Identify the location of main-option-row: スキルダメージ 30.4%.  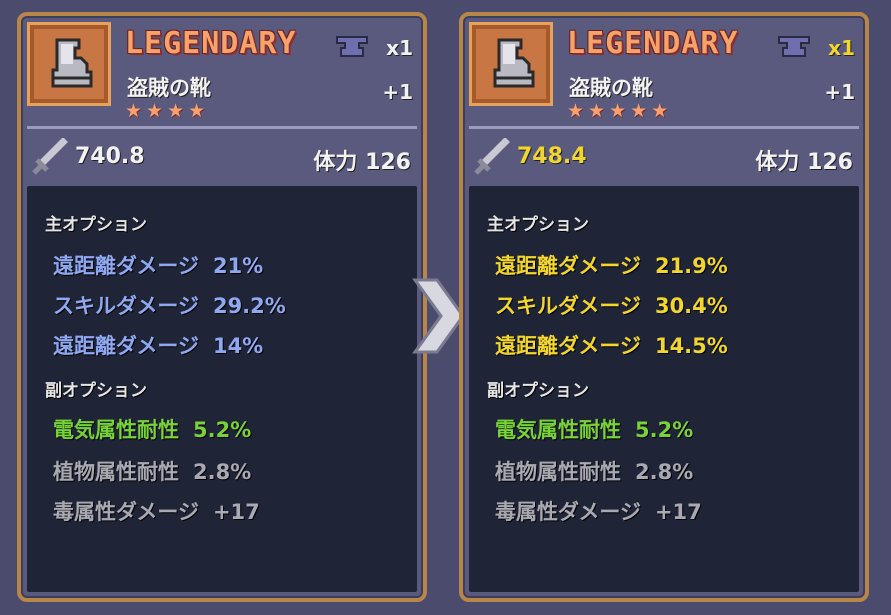
(611, 305).